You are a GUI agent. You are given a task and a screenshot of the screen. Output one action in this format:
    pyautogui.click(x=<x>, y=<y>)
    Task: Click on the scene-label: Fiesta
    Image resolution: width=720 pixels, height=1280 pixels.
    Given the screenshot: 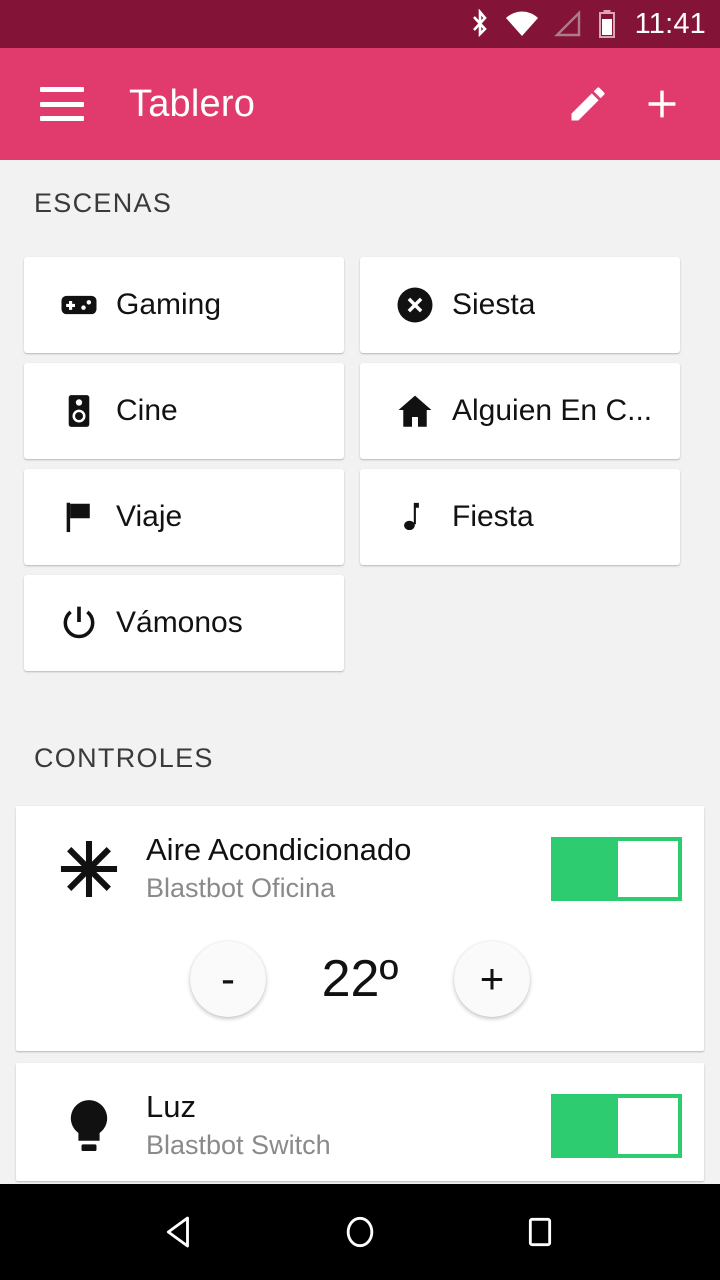 What is the action you would take?
    pyautogui.click(x=493, y=516)
    